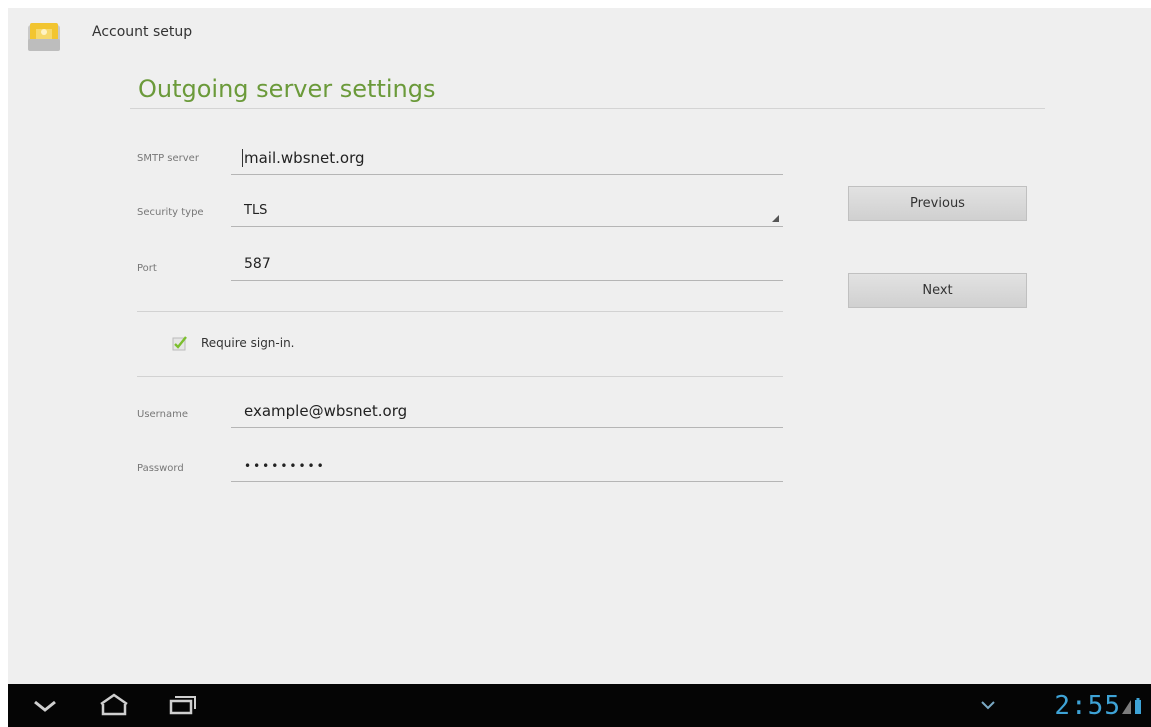 The height and width of the screenshot is (727, 1151). I want to click on security-type-value: TLS, so click(256, 210).